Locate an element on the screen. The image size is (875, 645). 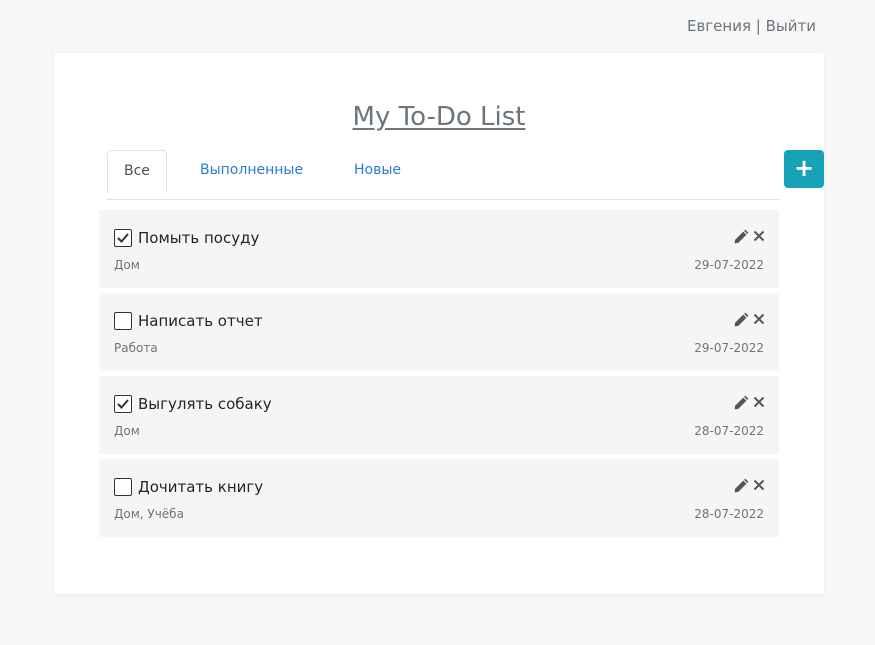
list-item: Написать отчет Работа 29-07-2022 is located at coordinates (439, 332).